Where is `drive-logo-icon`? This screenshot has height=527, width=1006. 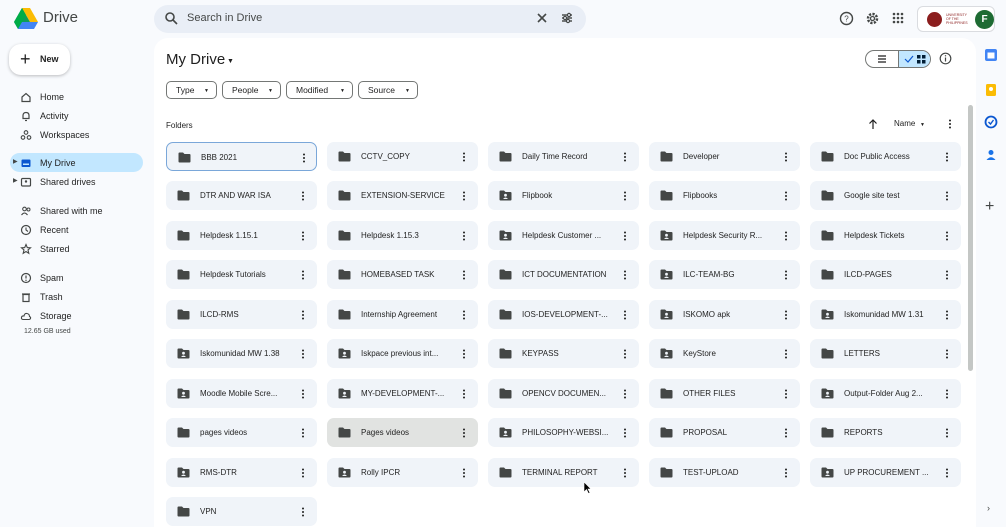 drive-logo-icon is located at coordinates (26, 18).